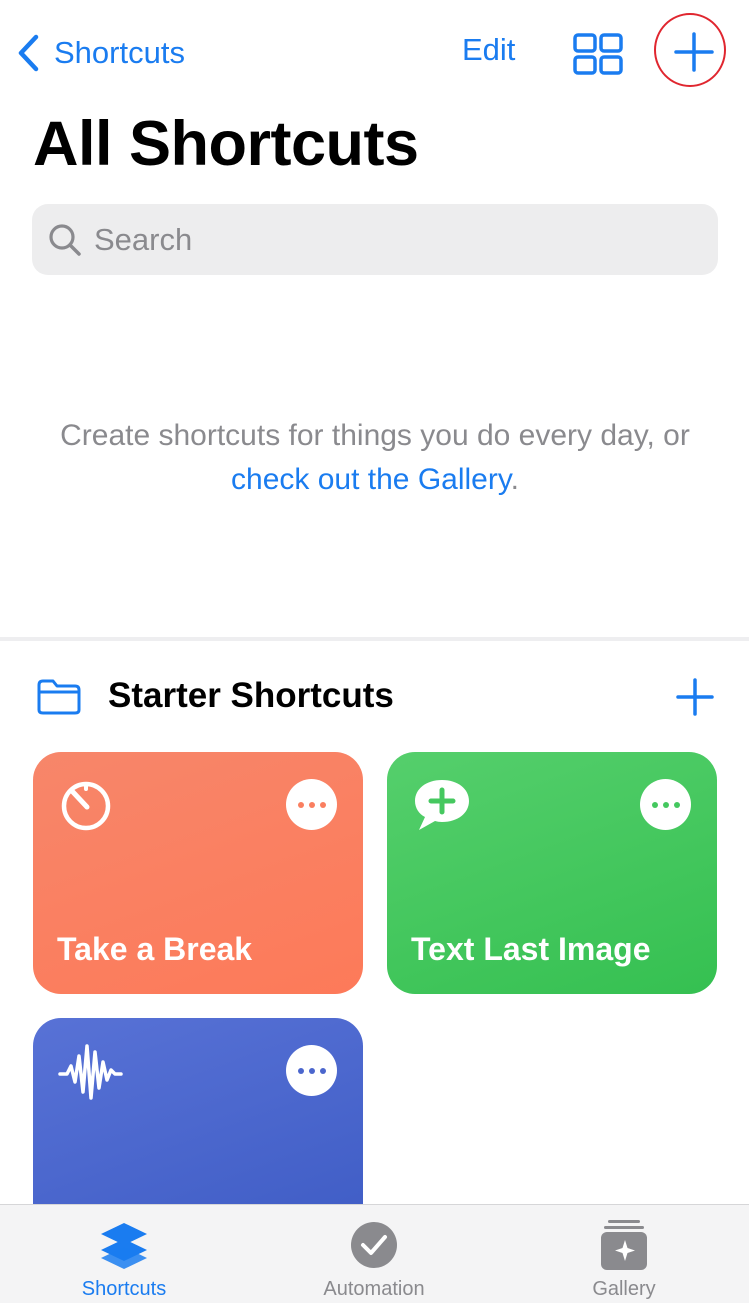 The image size is (749, 1304). I want to click on back-label: Shortcuts, so click(119, 52).